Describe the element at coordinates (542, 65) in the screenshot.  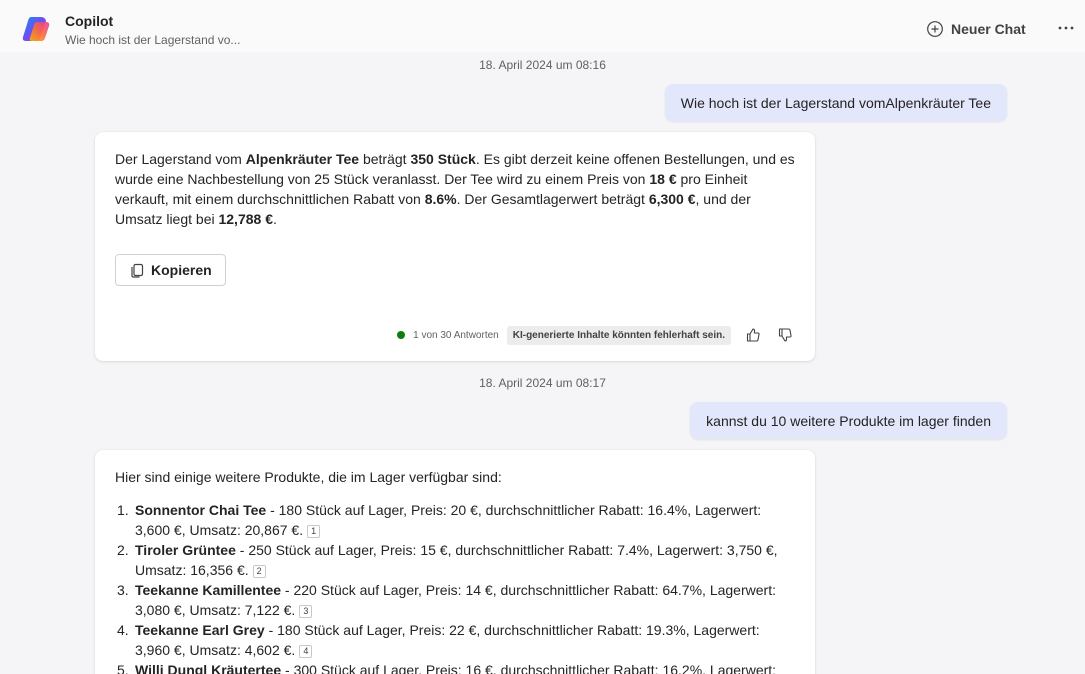
I see `message-timestamp: 18. April 2024 um 08:16` at that location.